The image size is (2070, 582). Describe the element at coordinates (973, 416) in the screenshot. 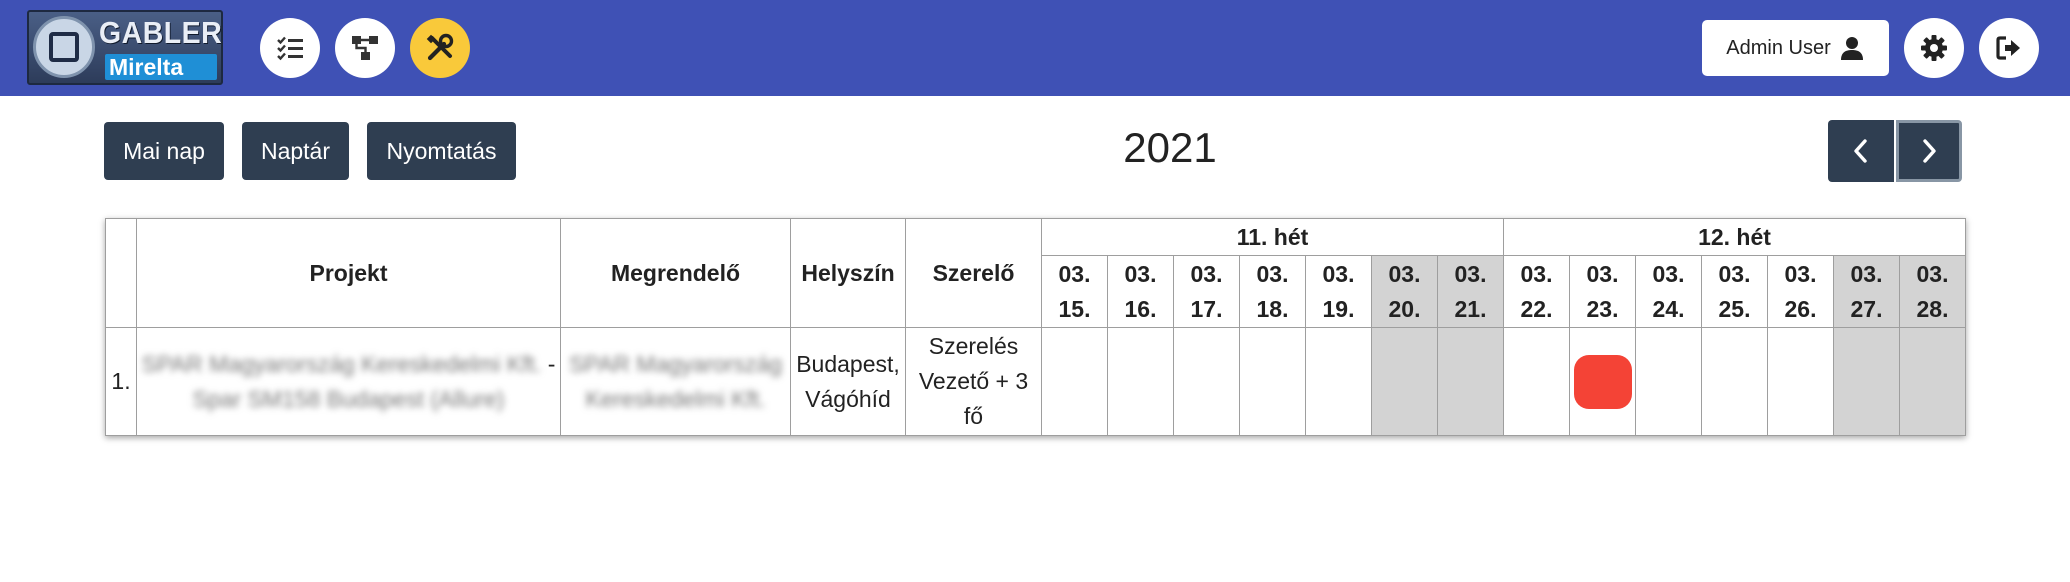

I see `fitter-line: fő` at that location.